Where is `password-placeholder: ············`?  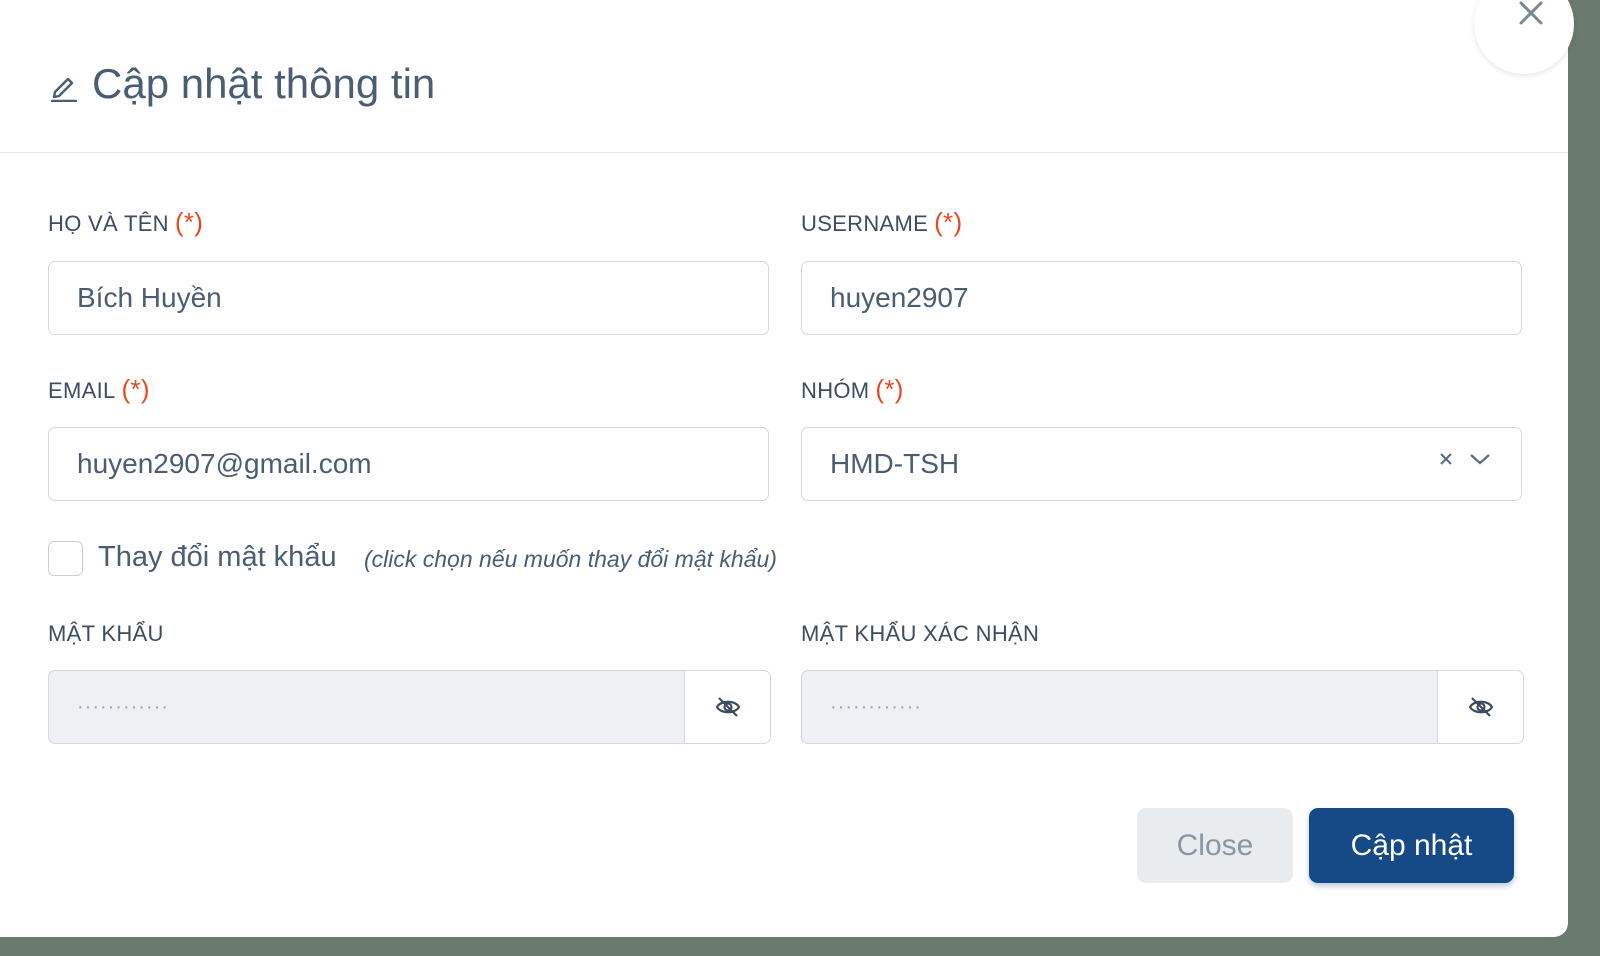 password-placeholder: ············ is located at coordinates (123, 706).